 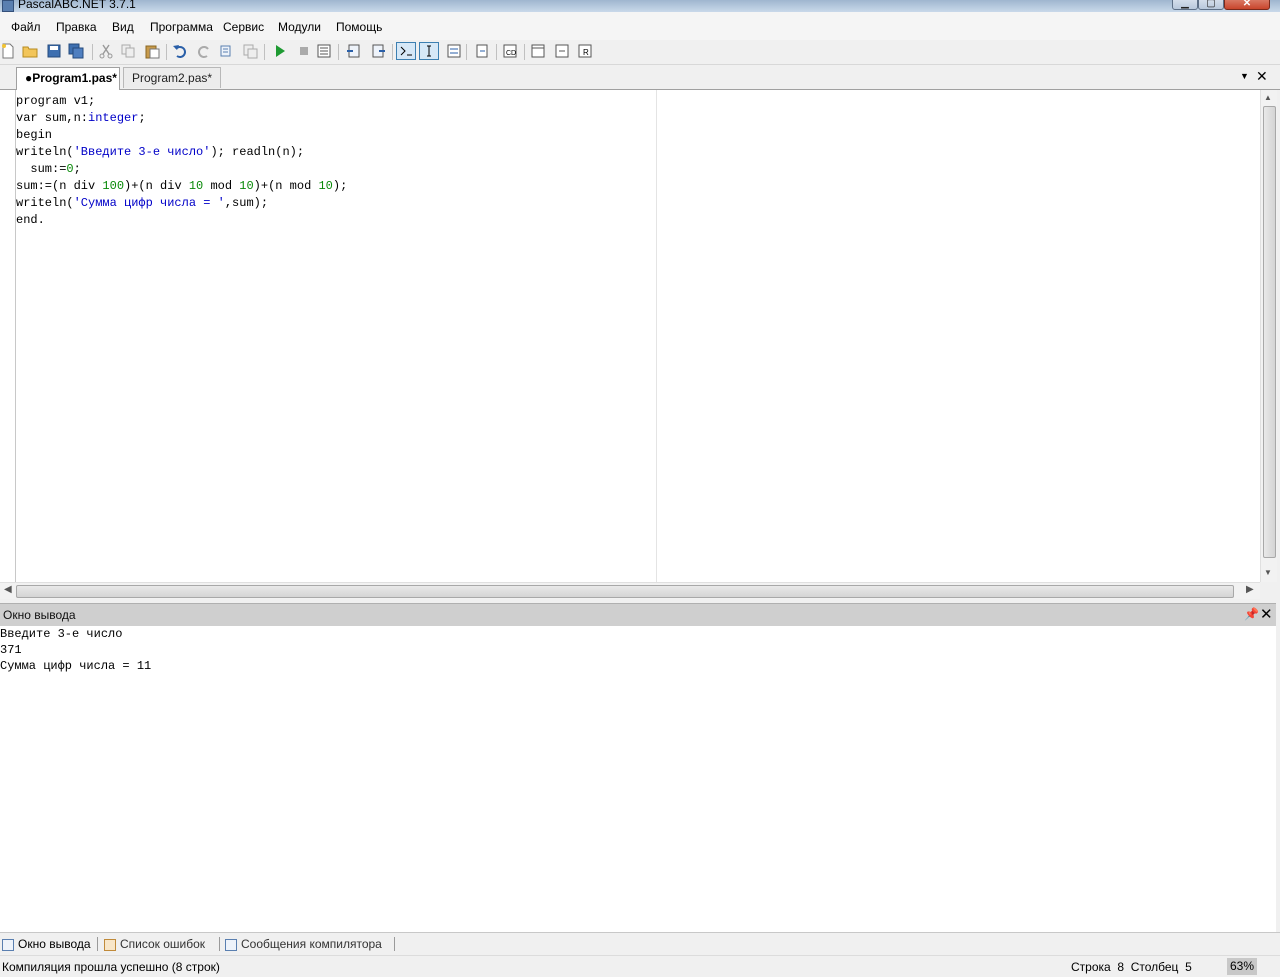 I want to click on minimize-button: ▁, so click(x=1185, y=5).